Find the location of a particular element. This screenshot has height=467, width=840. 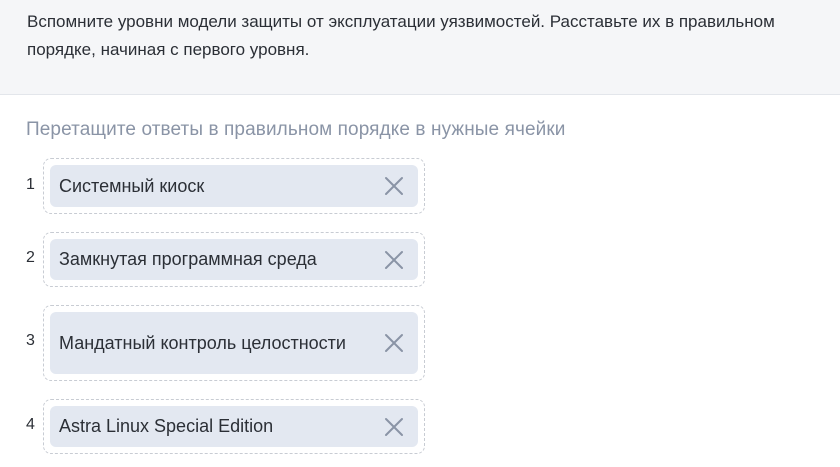

drop-slot: Системный киоск is located at coordinates (234, 186).